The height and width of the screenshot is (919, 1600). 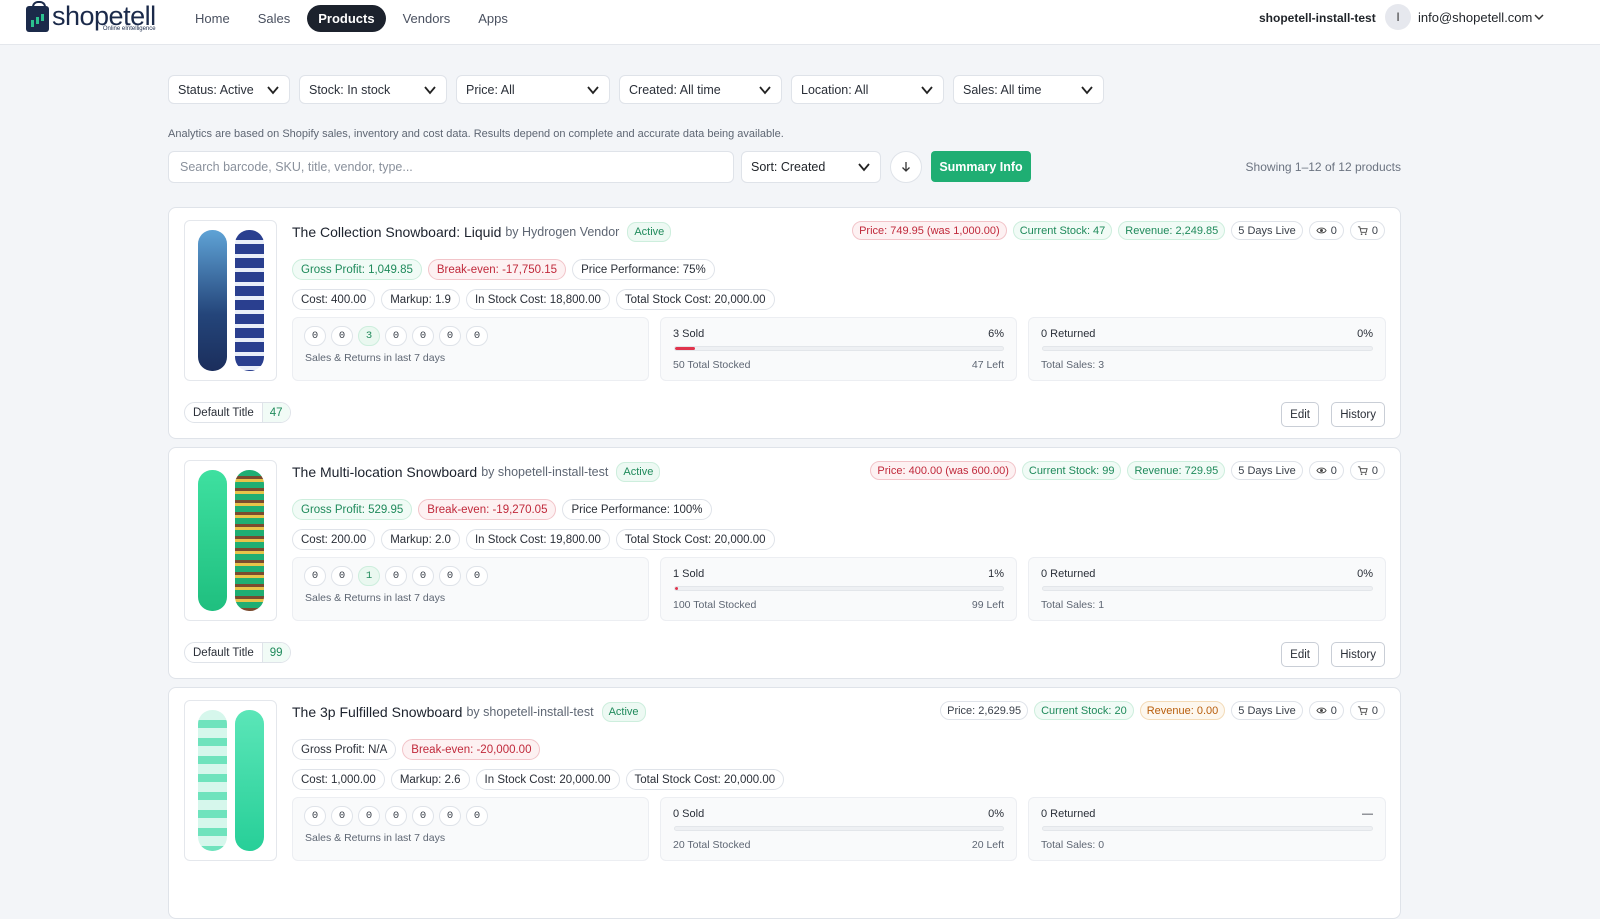 I want to click on sort-direction-button, so click(x=906, y=167).